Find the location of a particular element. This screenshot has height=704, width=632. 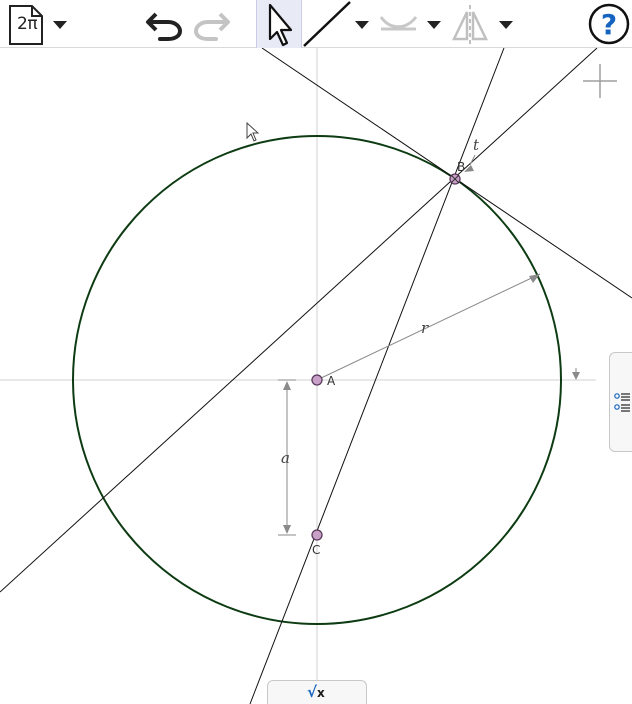

file-label: 2π is located at coordinates (27, 24).